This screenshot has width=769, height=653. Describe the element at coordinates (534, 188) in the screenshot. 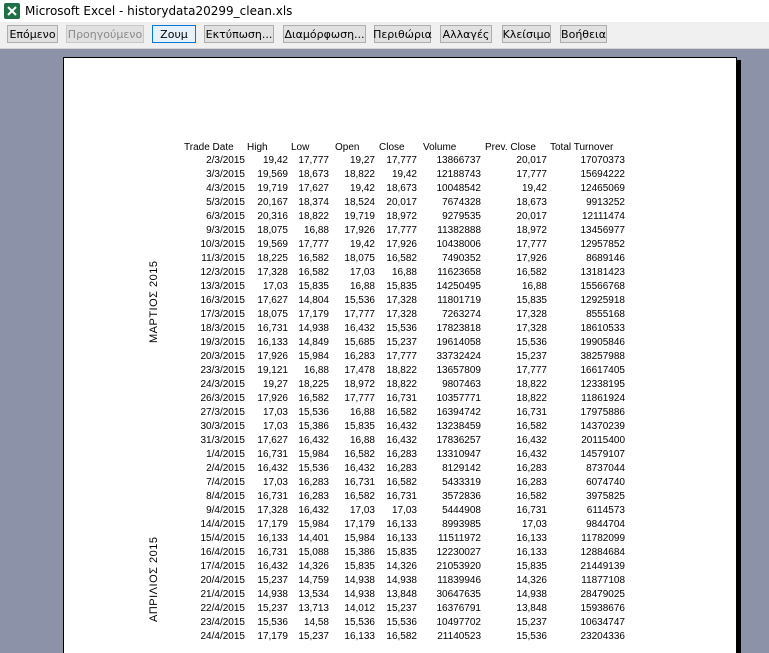

I see `cell-prev-close: 19,42` at that location.